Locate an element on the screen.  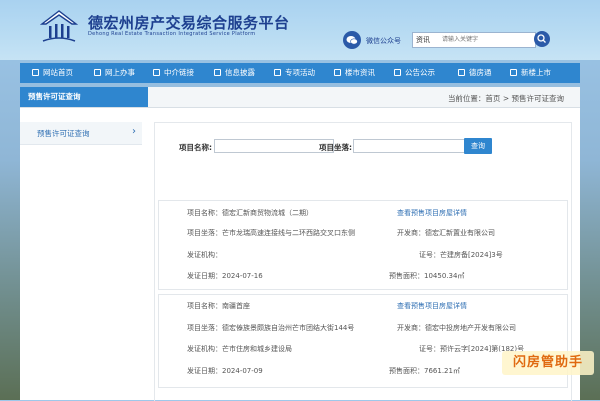
document-icon is located at coordinates (217, 72).